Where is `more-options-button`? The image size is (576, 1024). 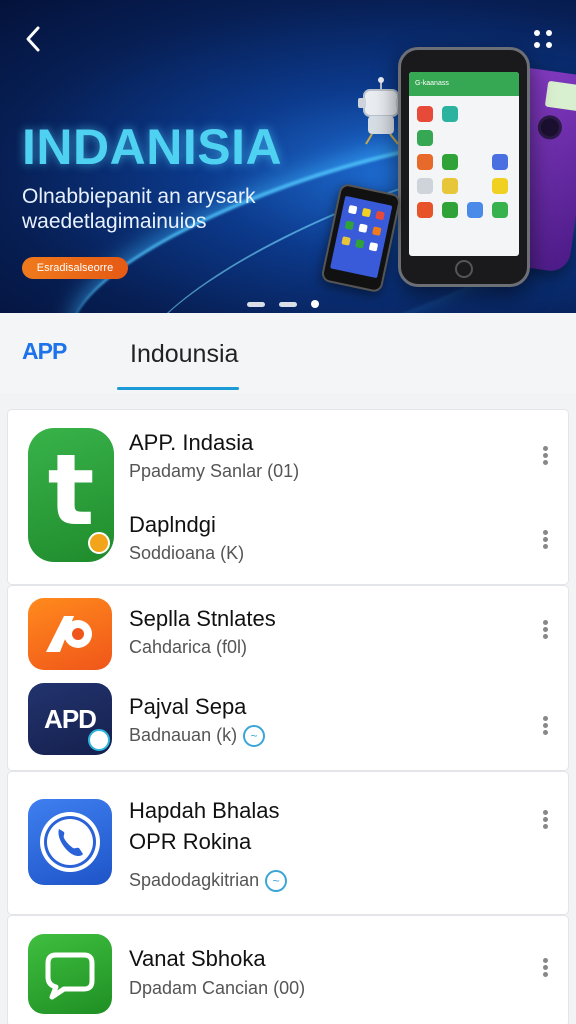 more-options-button is located at coordinates (544, 40).